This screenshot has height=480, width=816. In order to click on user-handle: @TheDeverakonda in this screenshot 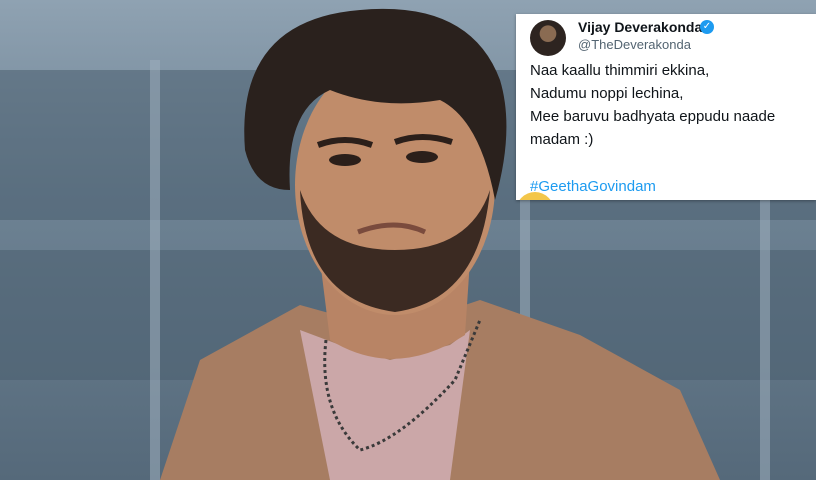, I will do `click(634, 44)`.